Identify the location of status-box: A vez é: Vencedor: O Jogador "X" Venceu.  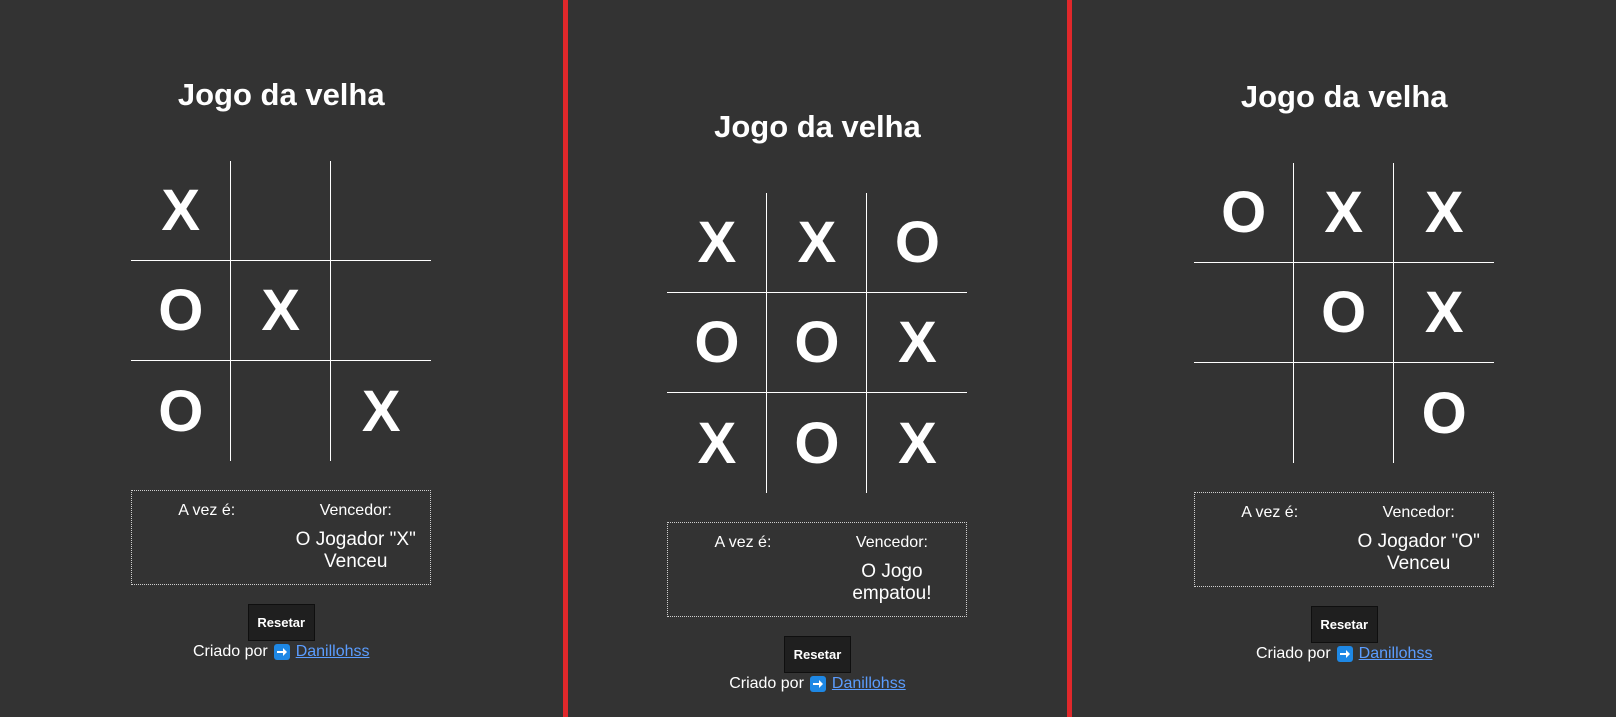
(281, 537).